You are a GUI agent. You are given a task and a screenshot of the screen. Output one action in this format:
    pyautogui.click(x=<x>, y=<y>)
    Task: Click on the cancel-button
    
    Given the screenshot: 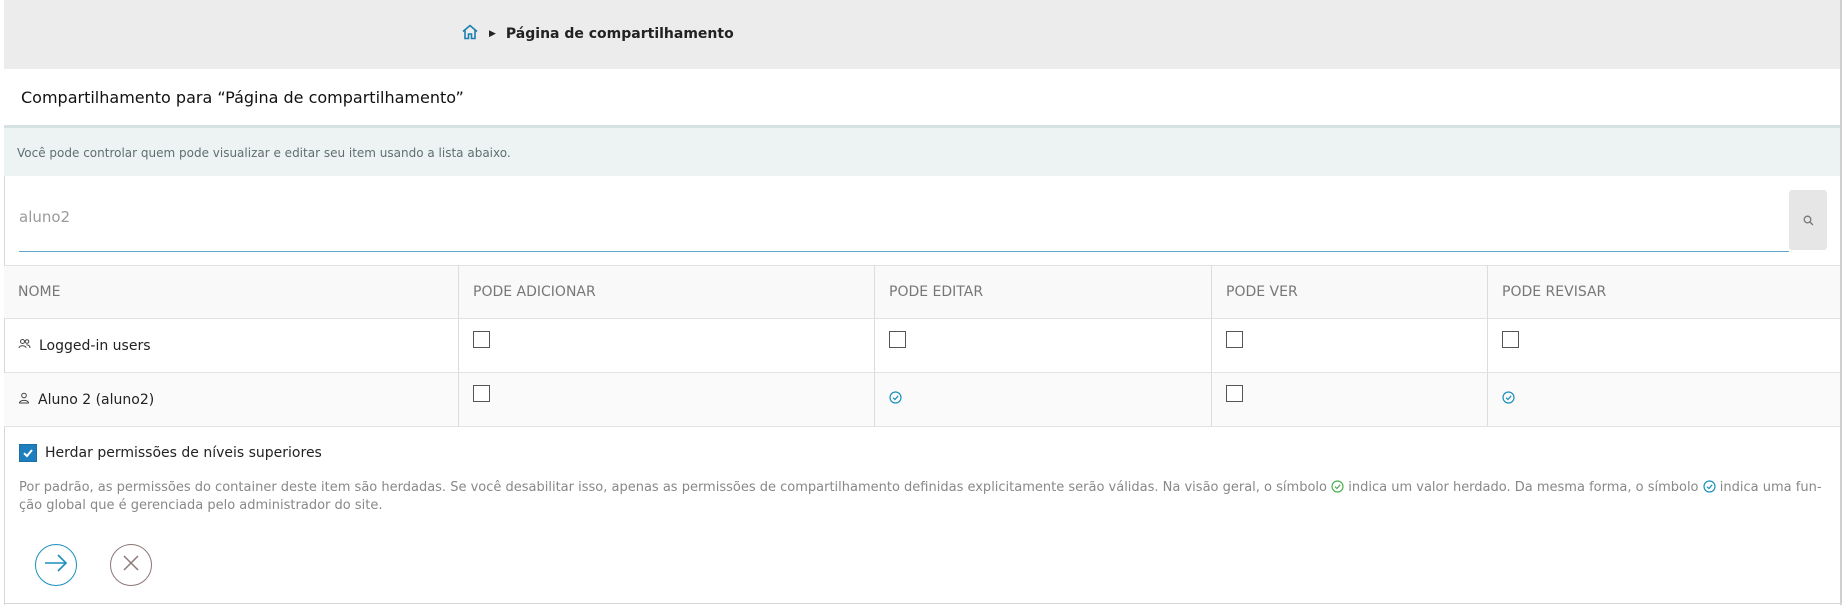 What is the action you would take?
    pyautogui.click(x=131, y=565)
    